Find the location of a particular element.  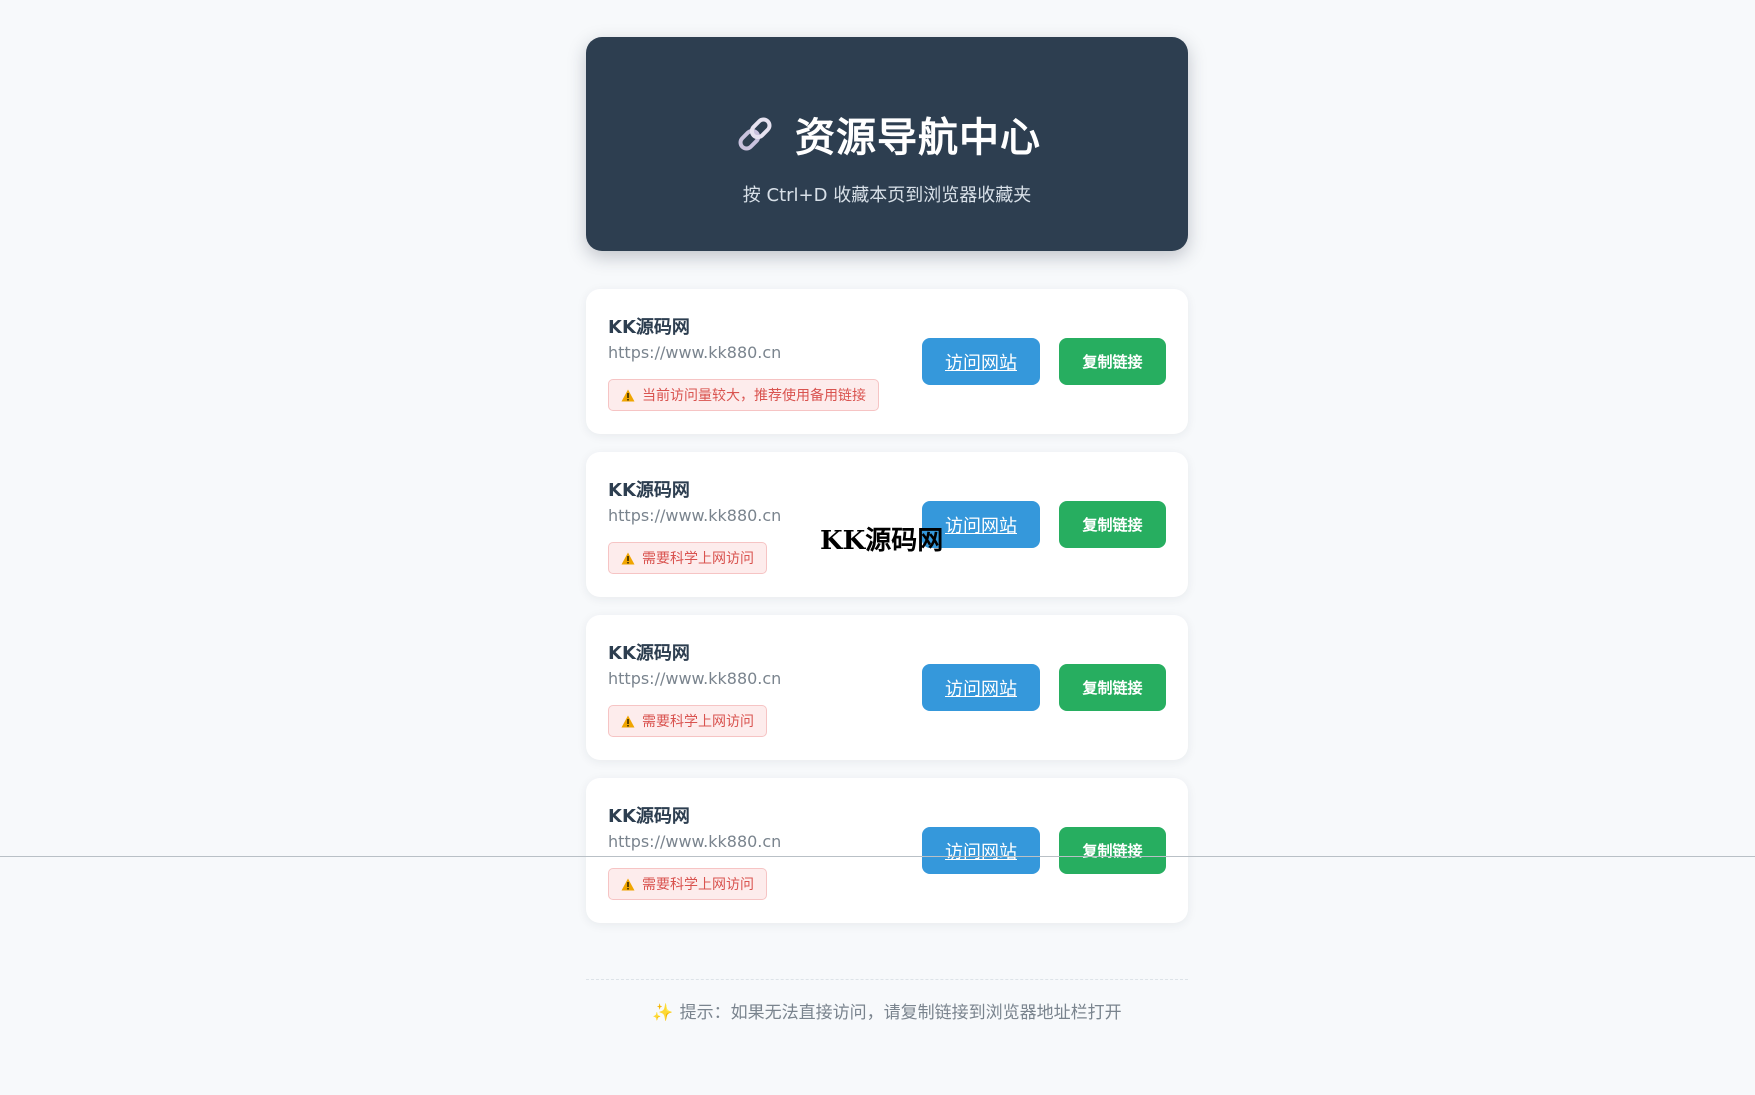

header-title-row: 资源导航中心 is located at coordinates (887, 134).